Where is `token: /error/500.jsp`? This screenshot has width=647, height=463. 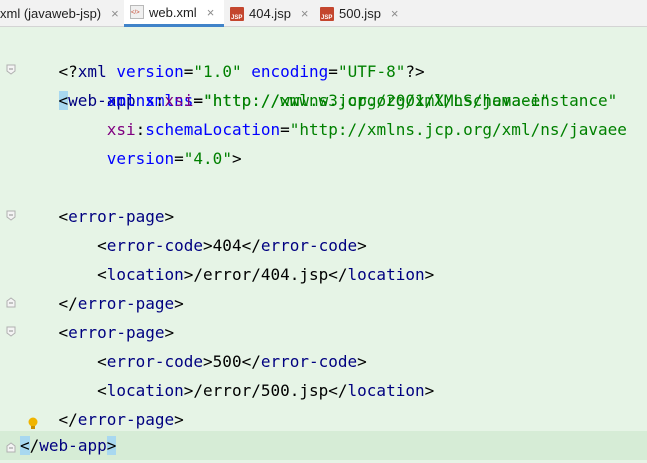 token: /error/500.jsp is located at coordinates (261, 390).